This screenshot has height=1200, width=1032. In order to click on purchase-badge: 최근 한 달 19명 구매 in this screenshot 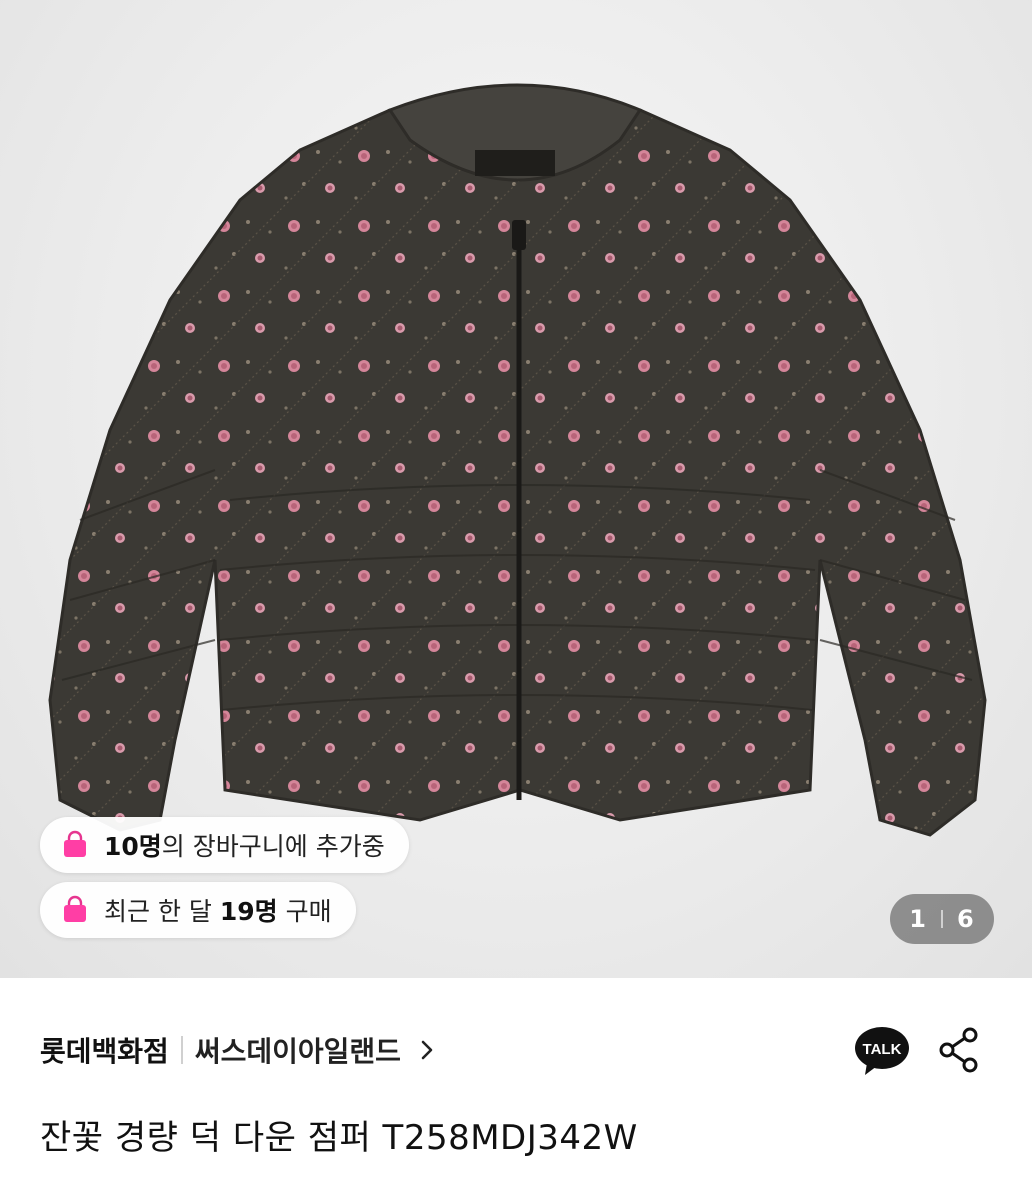, I will do `click(198, 910)`.